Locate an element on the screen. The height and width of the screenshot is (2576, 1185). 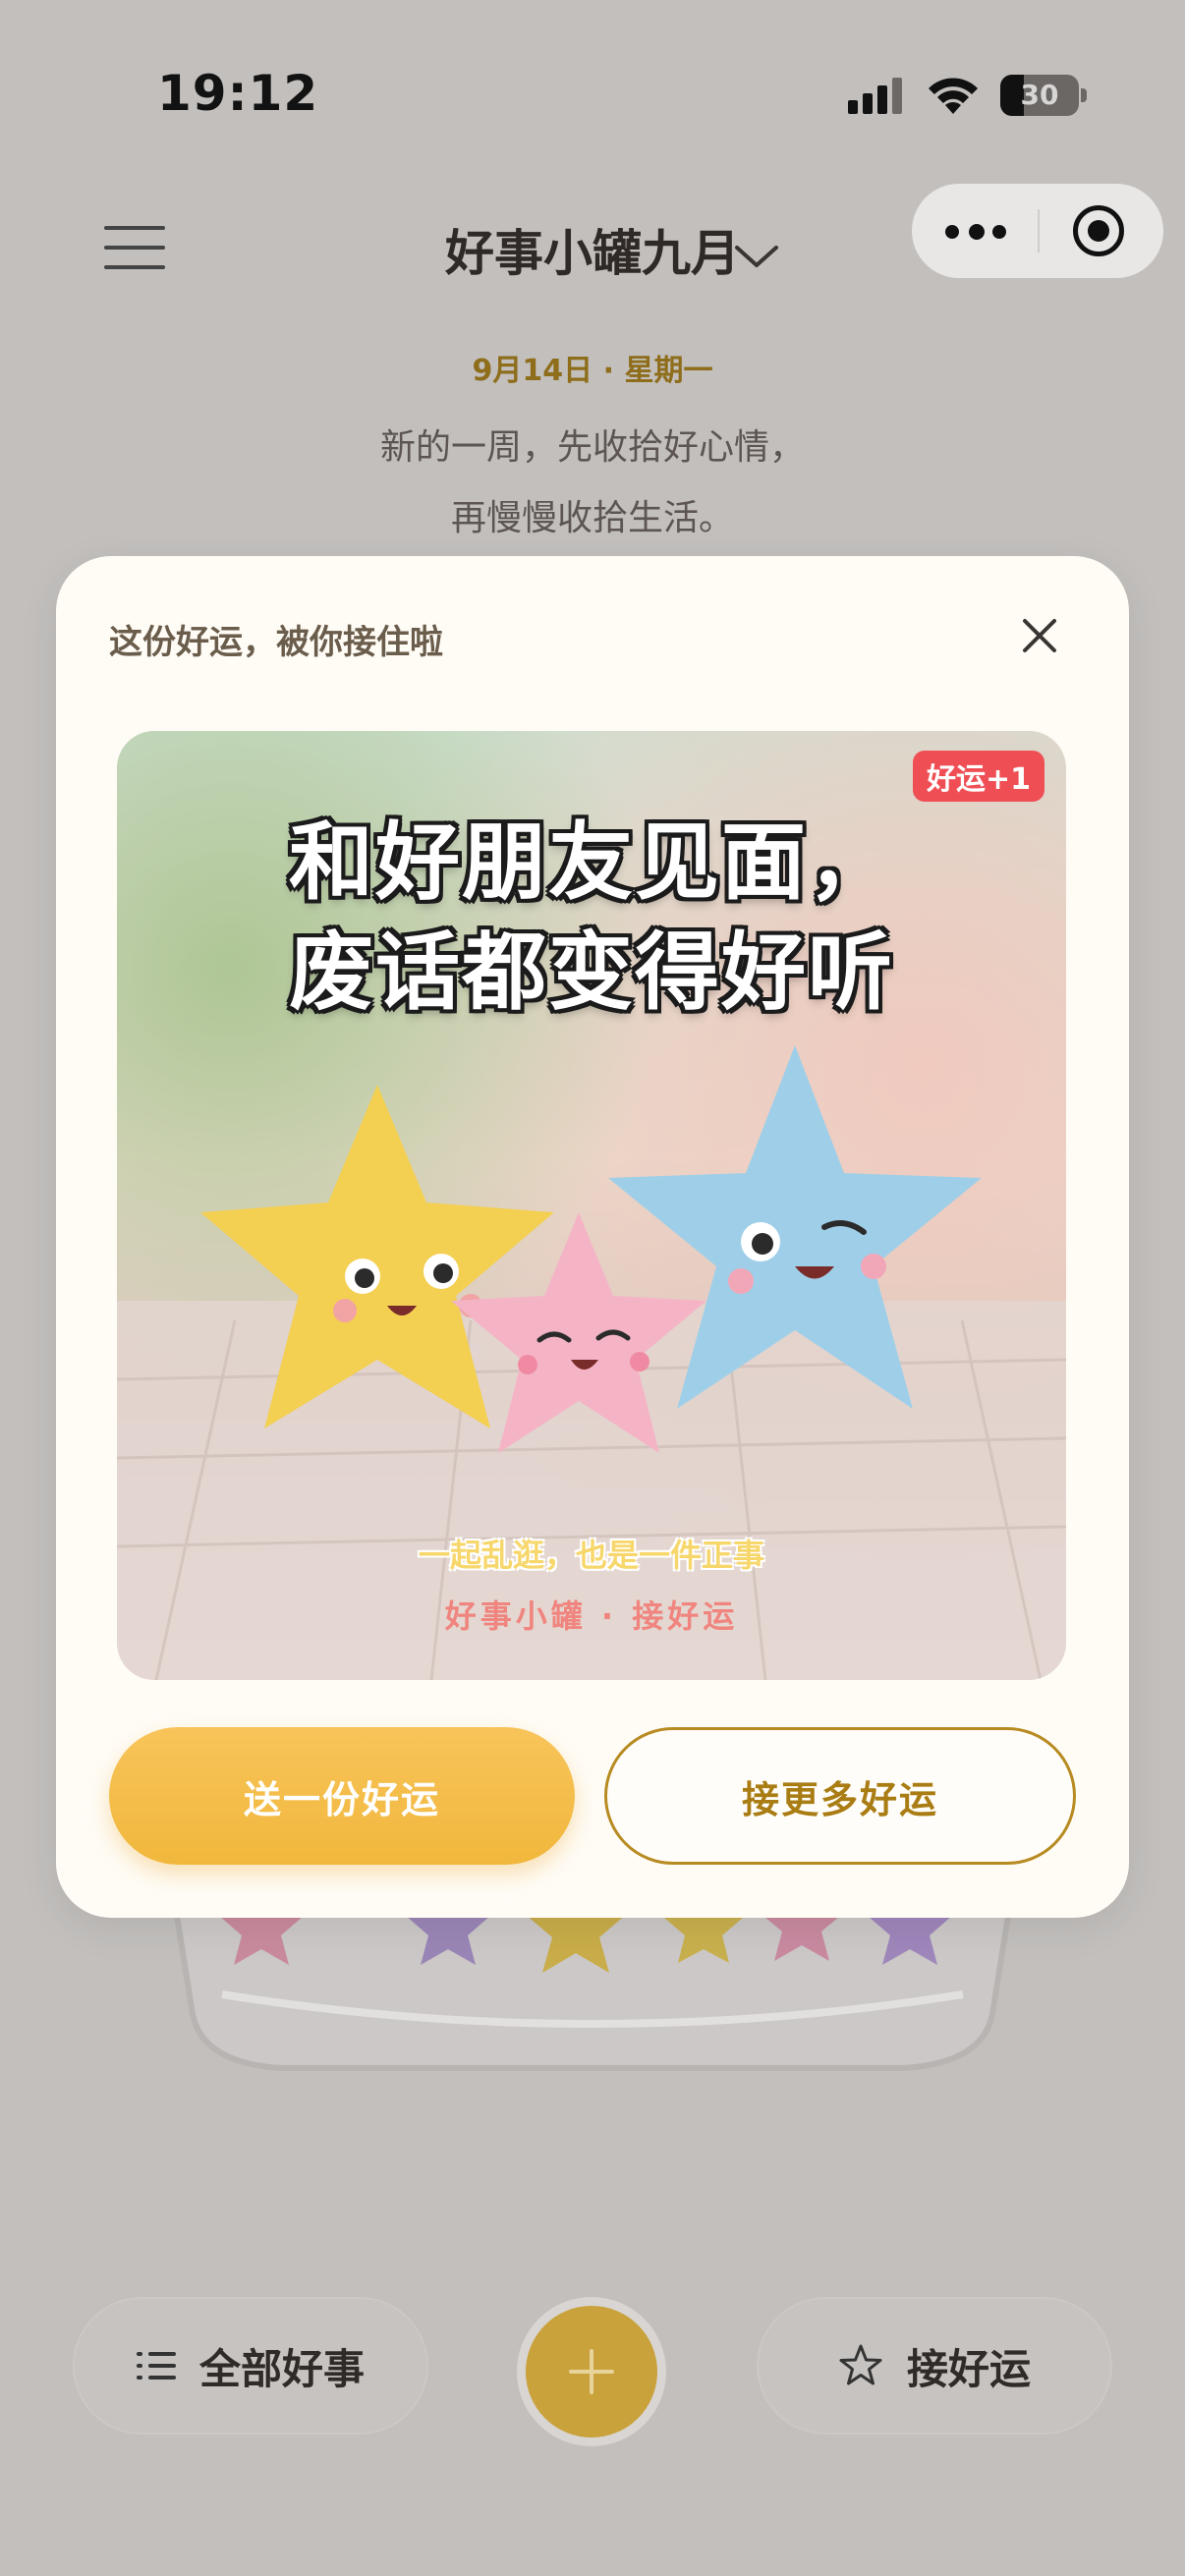
quote-line-2: 再慢慢收拾生活。 is located at coordinates (592, 518).